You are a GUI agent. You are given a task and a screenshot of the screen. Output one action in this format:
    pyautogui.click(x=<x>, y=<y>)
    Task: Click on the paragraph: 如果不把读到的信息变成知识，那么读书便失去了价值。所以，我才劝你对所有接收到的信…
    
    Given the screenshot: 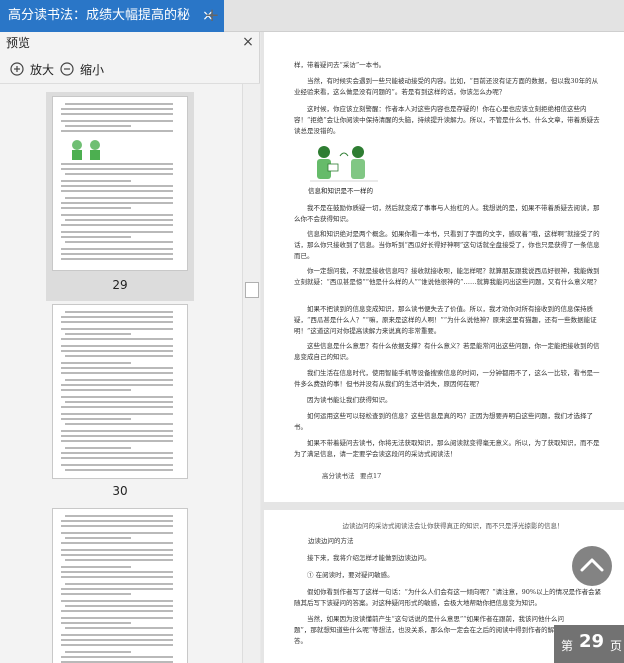 What is the action you would take?
    pyautogui.click(x=445, y=320)
    